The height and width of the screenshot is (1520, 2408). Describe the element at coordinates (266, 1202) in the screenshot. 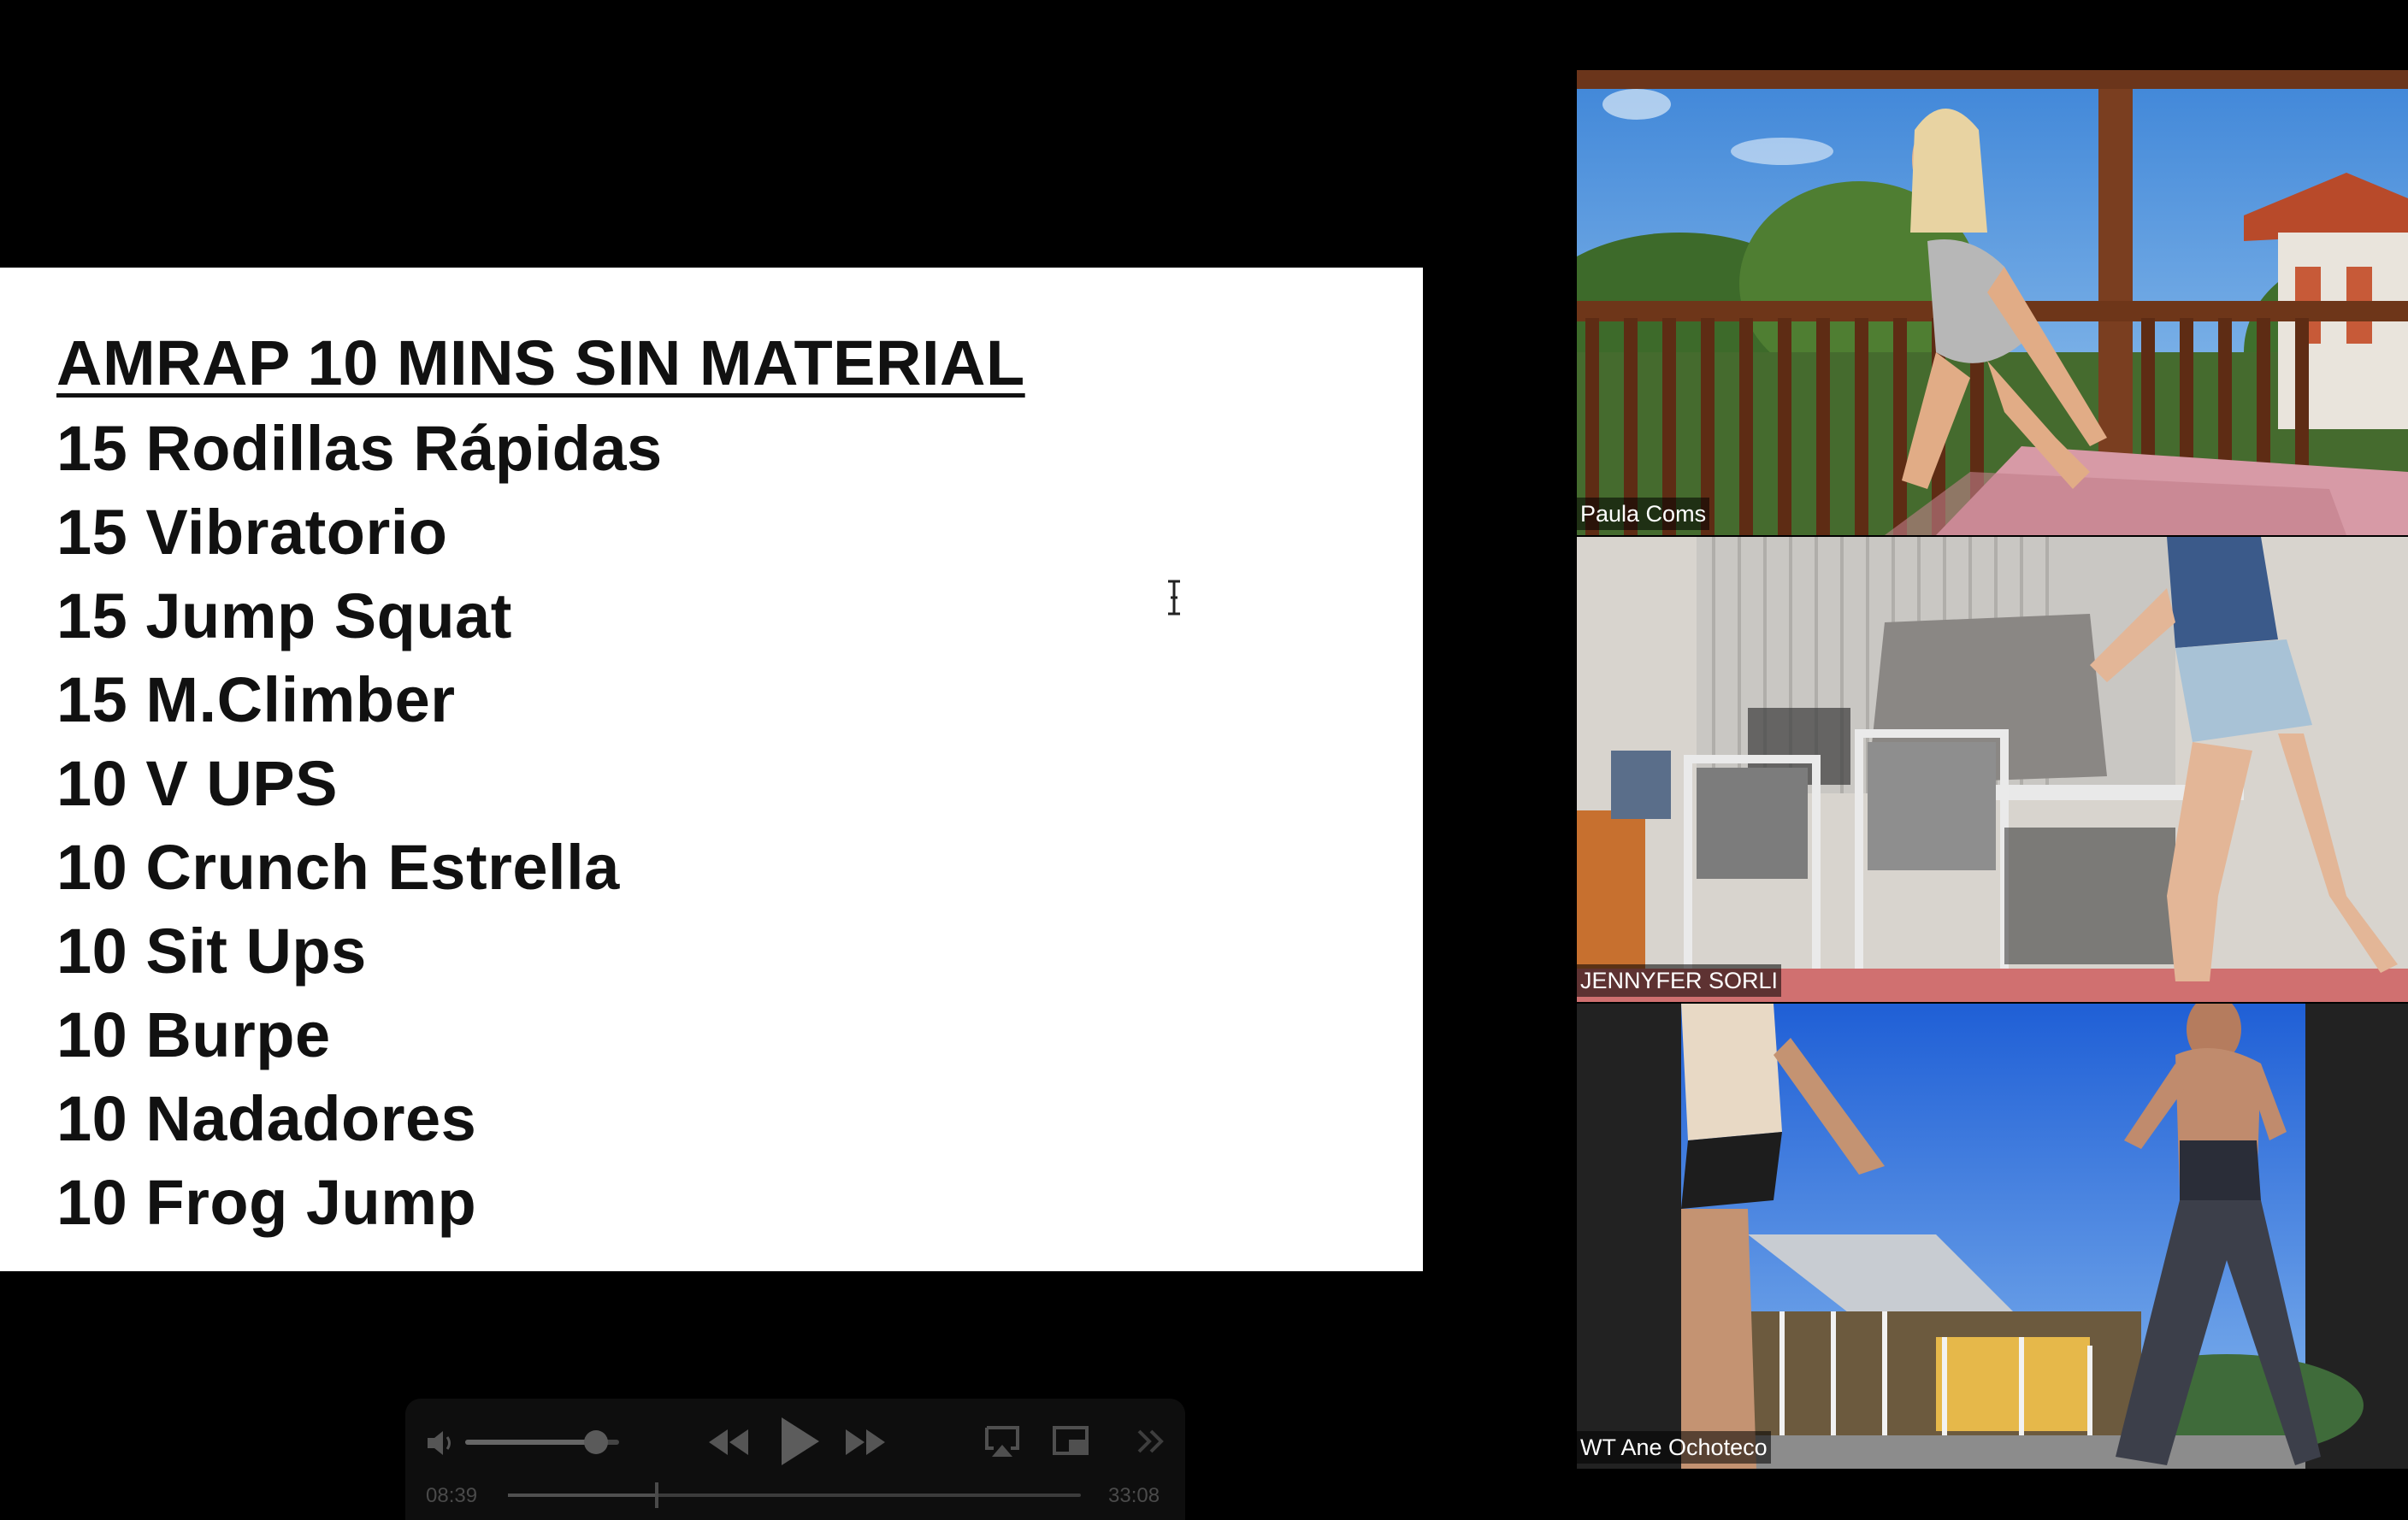

I see `slide-item: 10 Frog Jump` at that location.